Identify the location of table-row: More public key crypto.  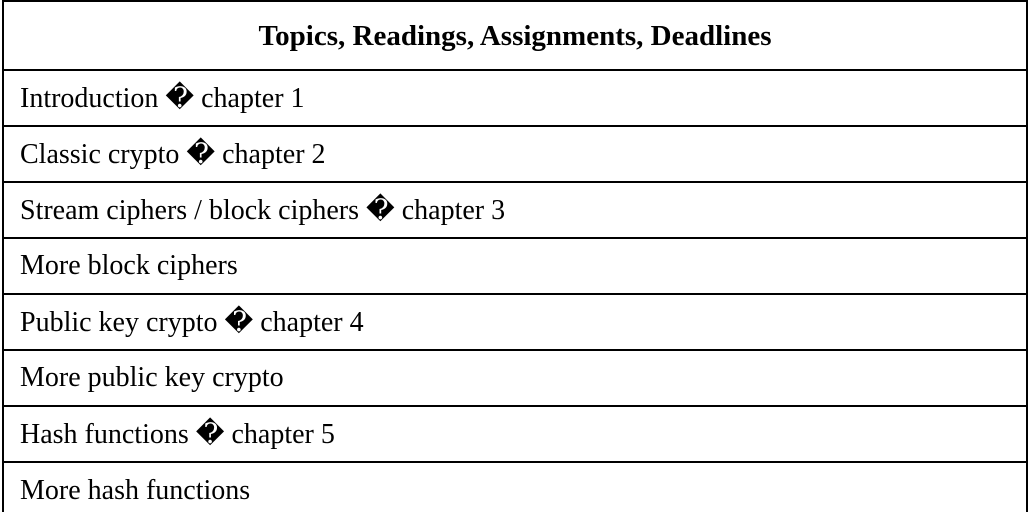
(515, 379).